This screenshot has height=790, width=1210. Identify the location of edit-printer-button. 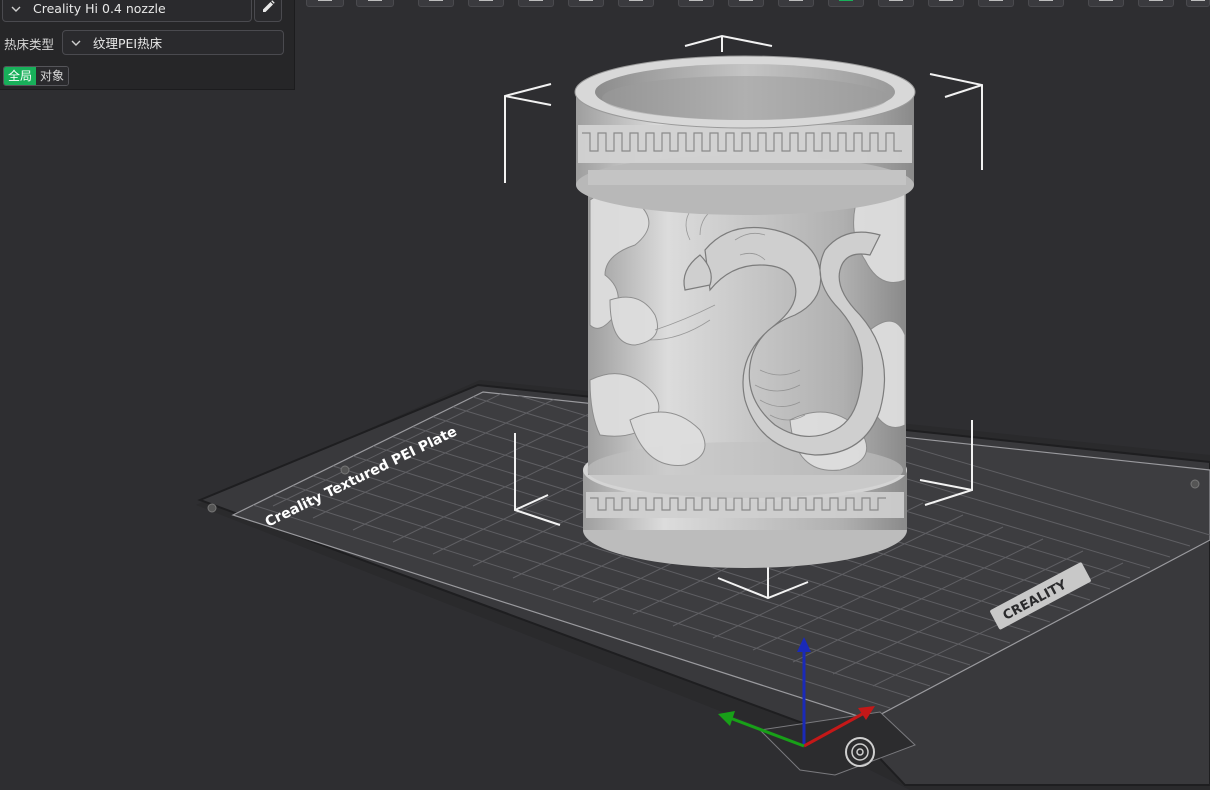
(268, 11).